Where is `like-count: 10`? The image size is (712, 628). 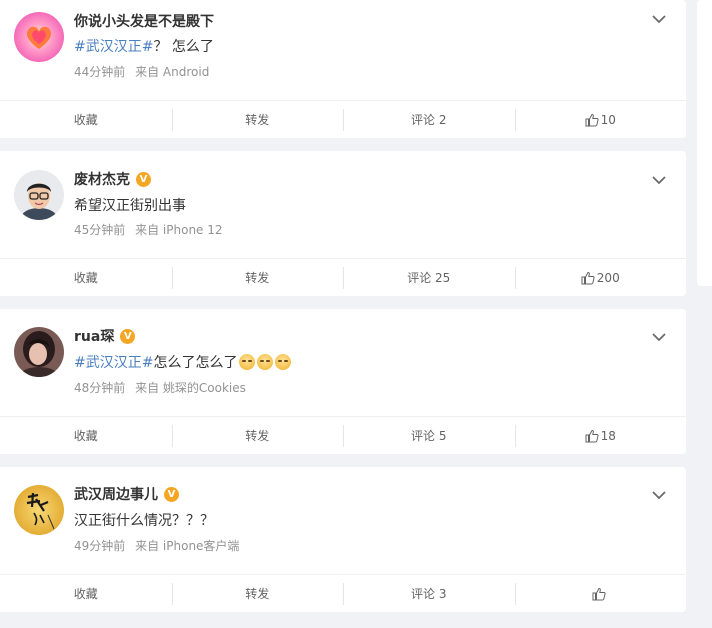 like-count: 10 is located at coordinates (608, 119).